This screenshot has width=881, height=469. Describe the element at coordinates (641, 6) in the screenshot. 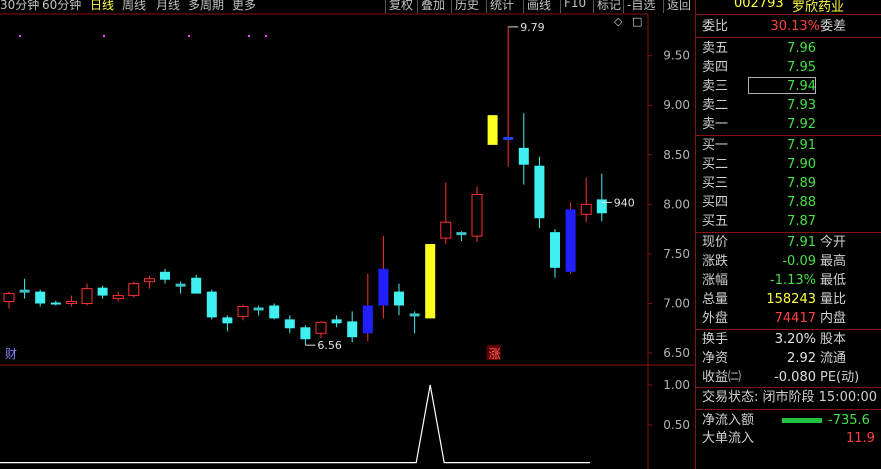

I see `toolbar-button: -自选` at that location.